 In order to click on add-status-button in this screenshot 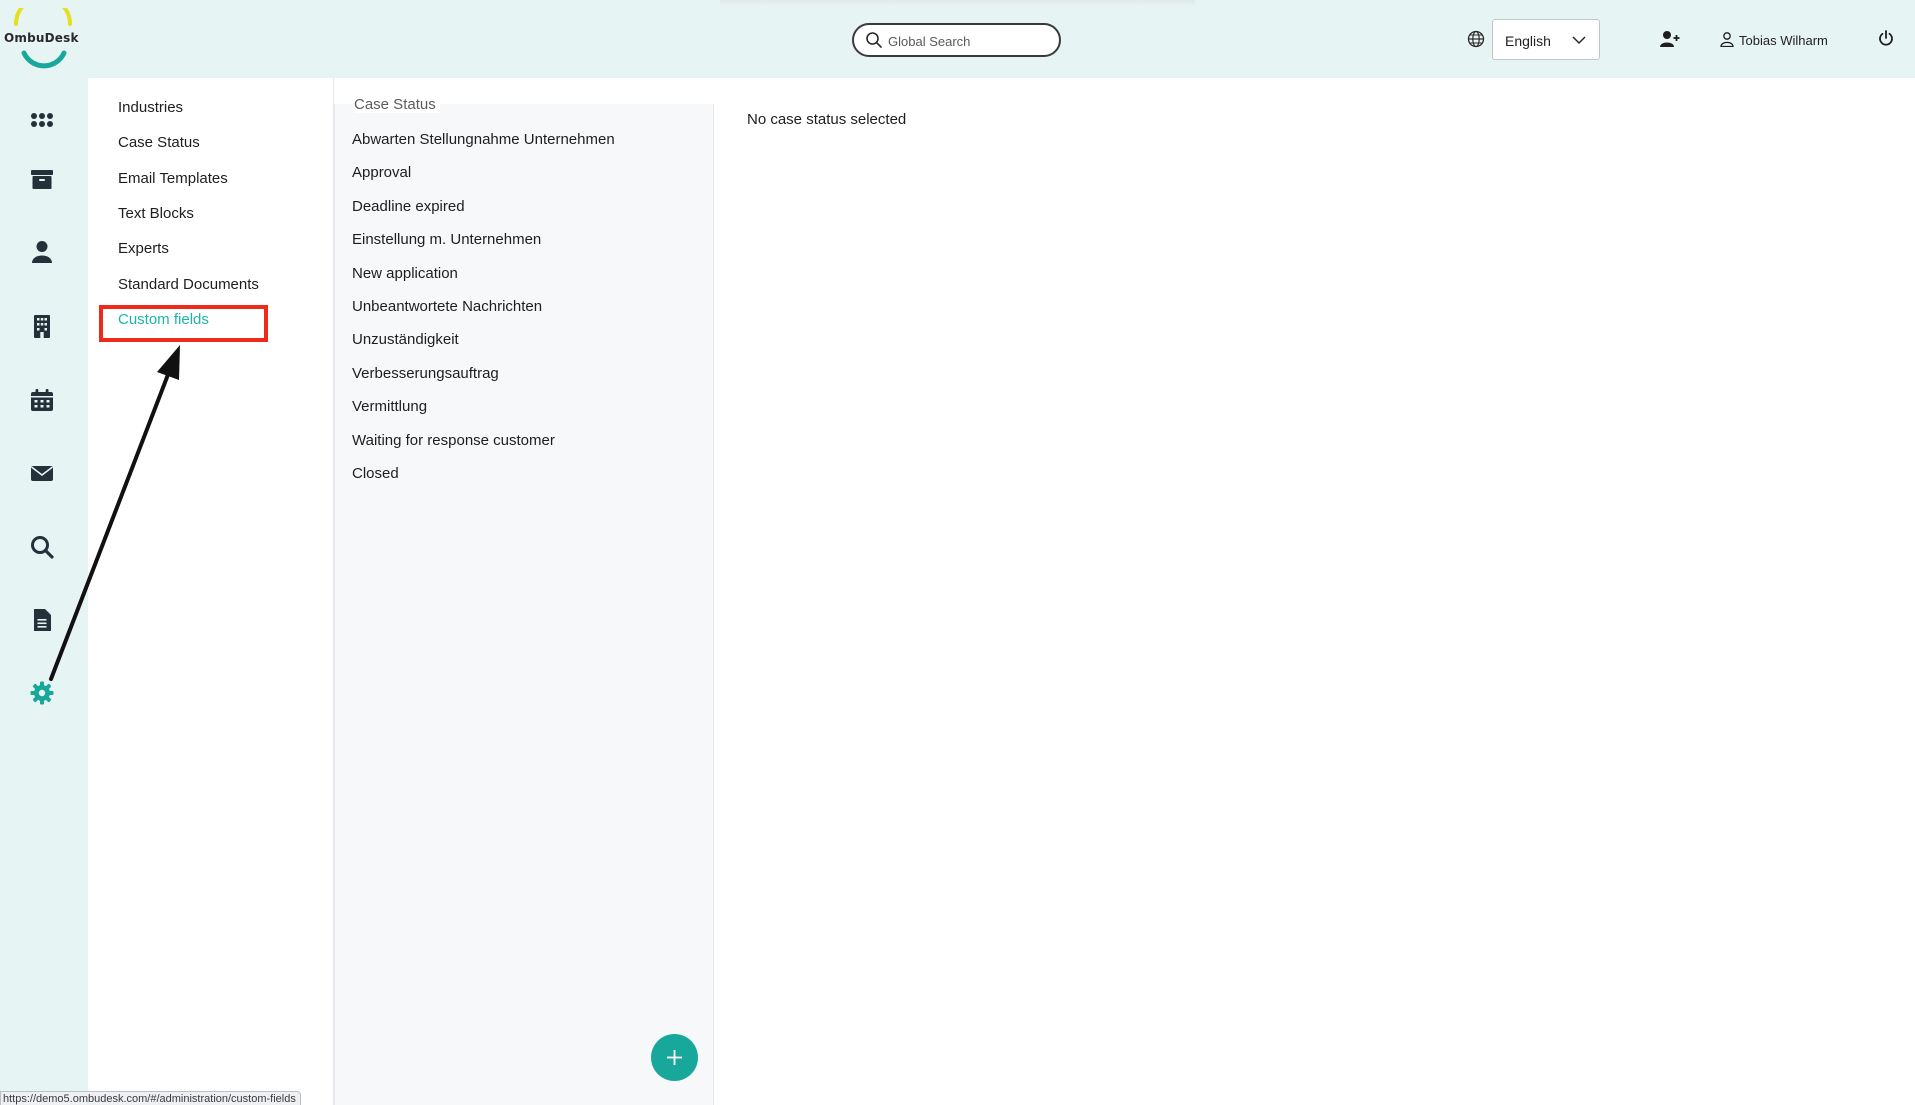, I will do `click(674, 1057)`.